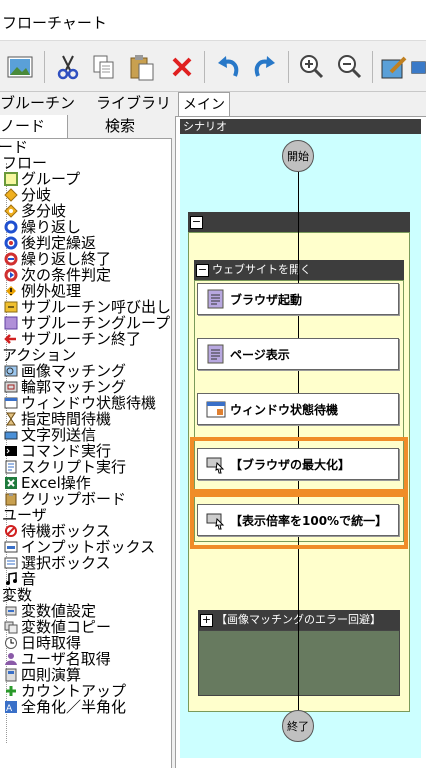 This screenshot has height=768, width=426. Describe the element at coordinates (11, 323) in the screenshot. I see `subroutine-group-icon` at that location.